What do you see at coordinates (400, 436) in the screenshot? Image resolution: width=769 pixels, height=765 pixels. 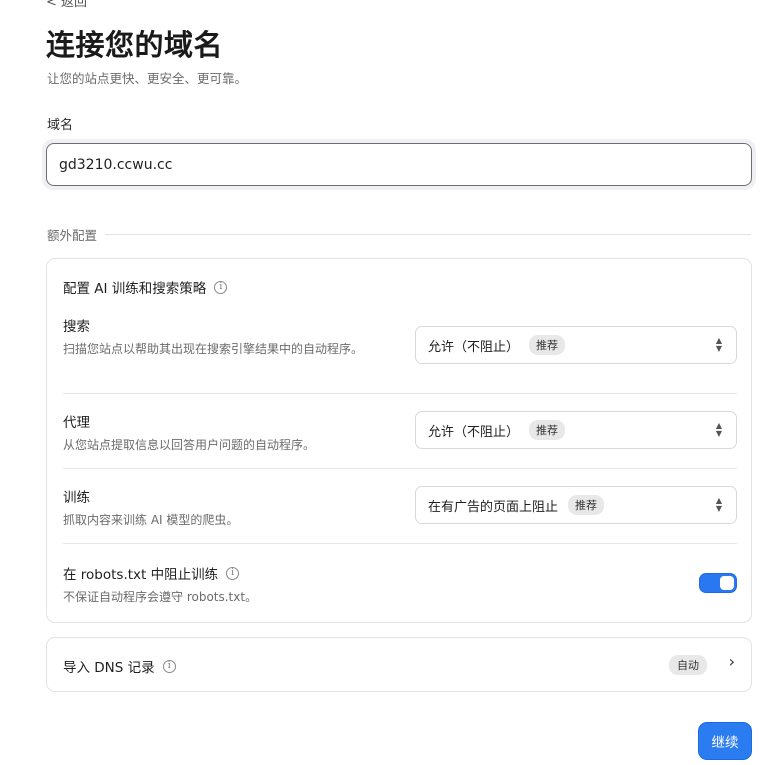 I see `policy-row-agent: 代理 从您站点提取信息以回答用户问题的自动程序。 允许（不阻止） 推荐 ▲ ▼` at bounding box center [400, 436].